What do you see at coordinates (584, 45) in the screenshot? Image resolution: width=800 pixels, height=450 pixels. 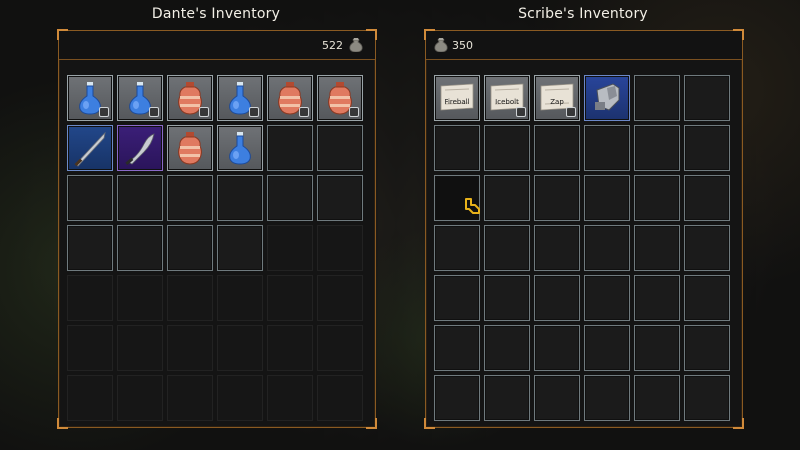 I see `gold-bar: 350` at bounding box center [584, 45].